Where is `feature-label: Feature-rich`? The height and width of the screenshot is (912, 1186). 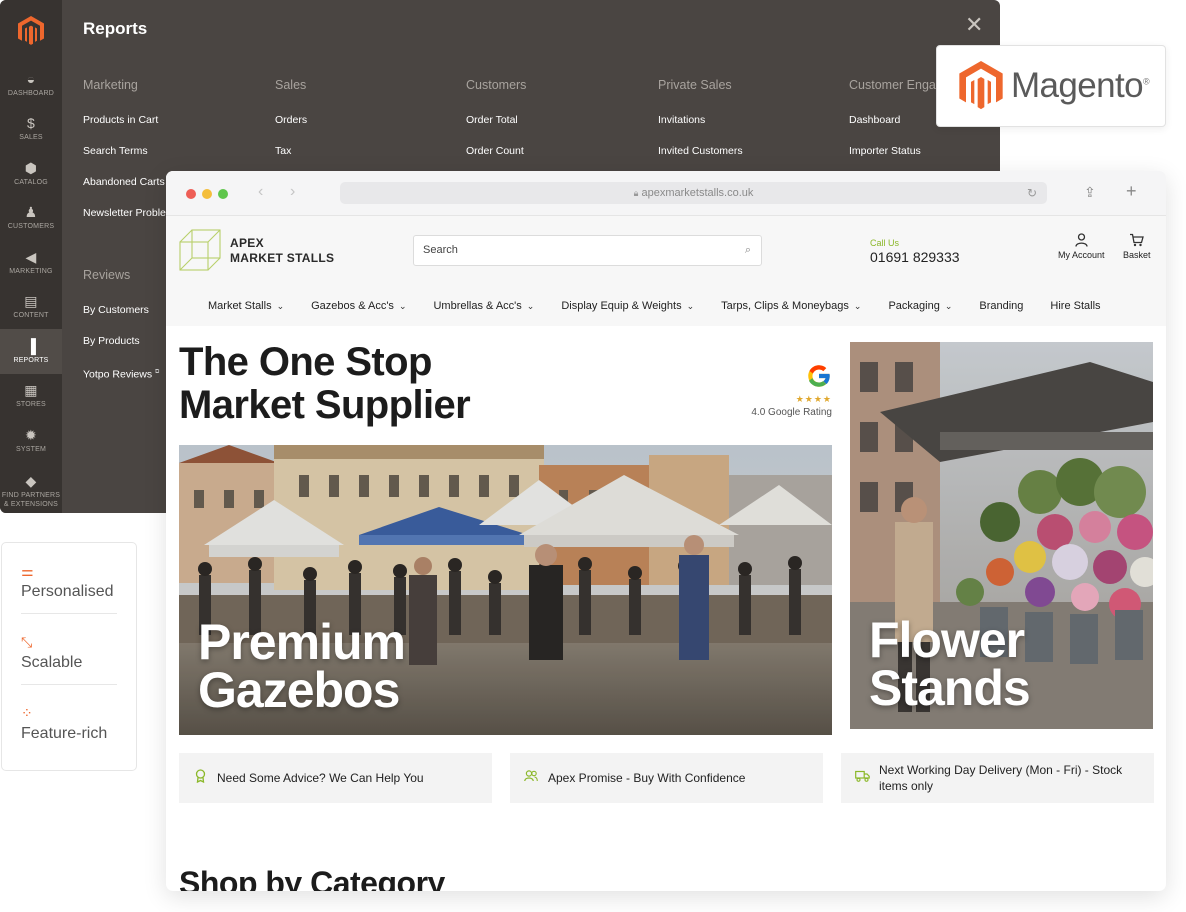 feature-label: Feature-rich is located at coordinates (64, 733).